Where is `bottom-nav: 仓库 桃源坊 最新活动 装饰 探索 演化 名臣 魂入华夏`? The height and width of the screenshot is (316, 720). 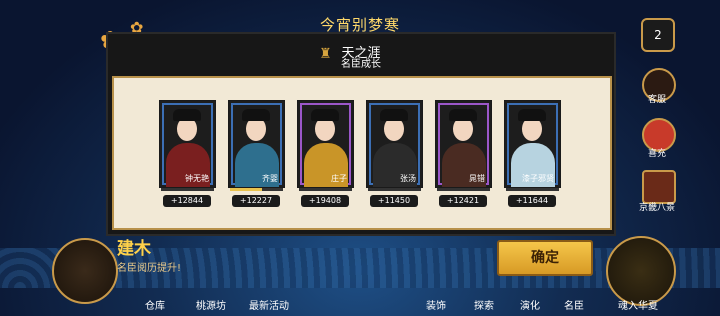 bottom-nav: 仓库 桃源坊 最新活动 装饰 探索 演化 名臣 魂入华夏 is located at coordinates (360, 303).